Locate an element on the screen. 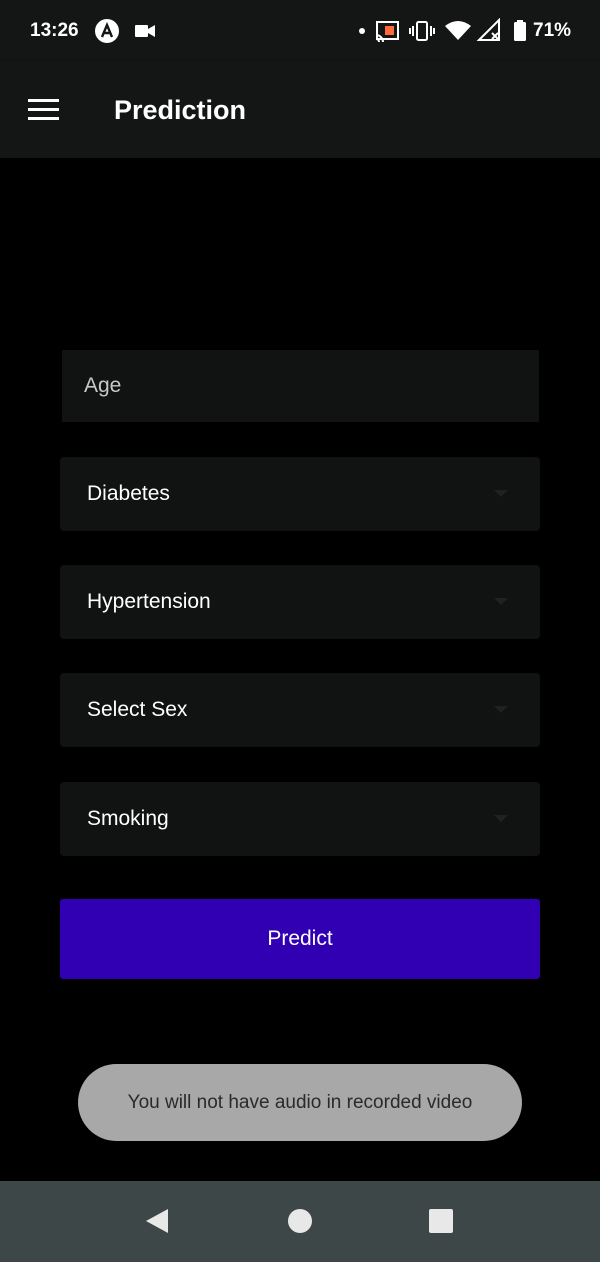  wifi-icon is located at coordinates (458, 30).